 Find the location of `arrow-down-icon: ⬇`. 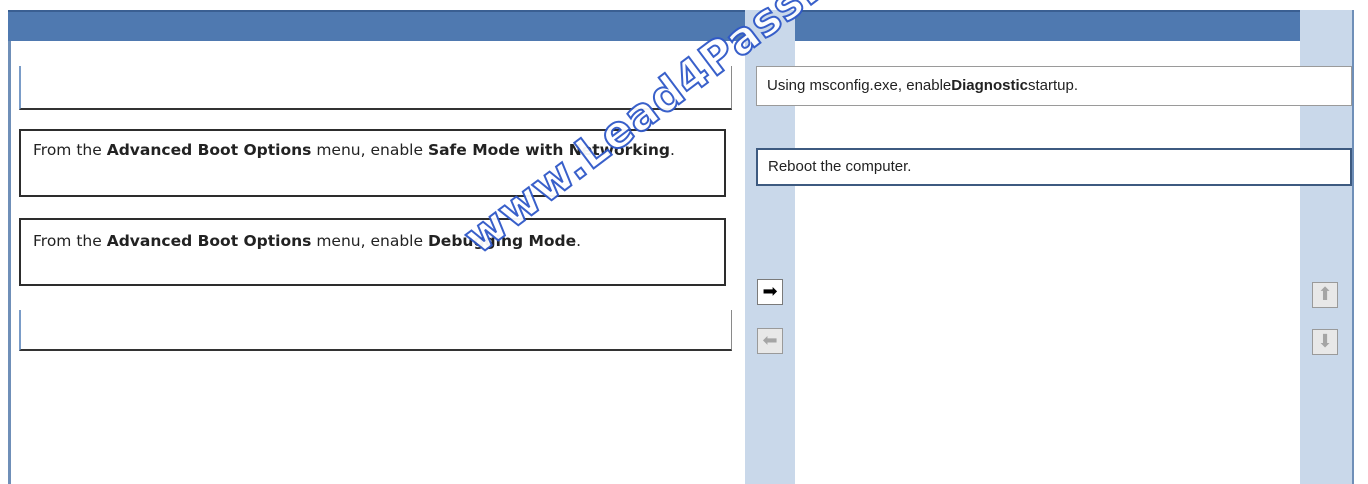

arrow-down-icon: ⬇ is located at coordinates (1325, 341).